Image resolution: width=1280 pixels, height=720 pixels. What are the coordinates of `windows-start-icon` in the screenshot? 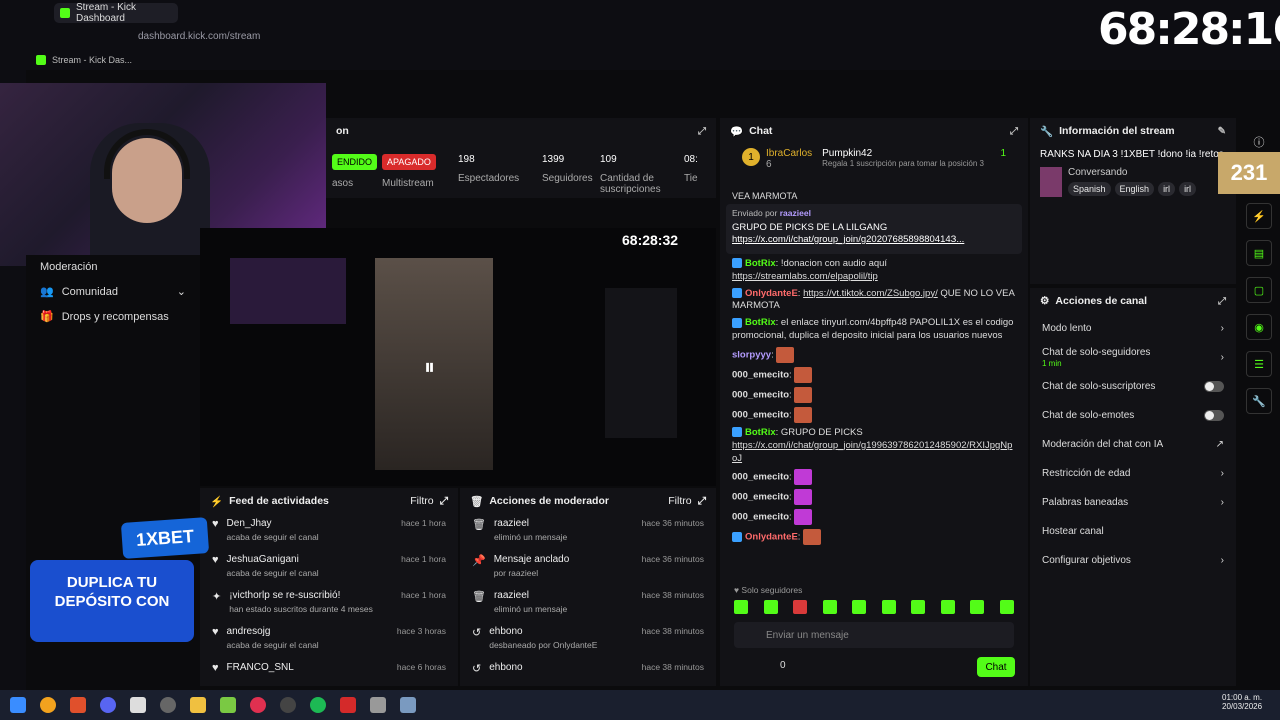 It's located at (18, 705).